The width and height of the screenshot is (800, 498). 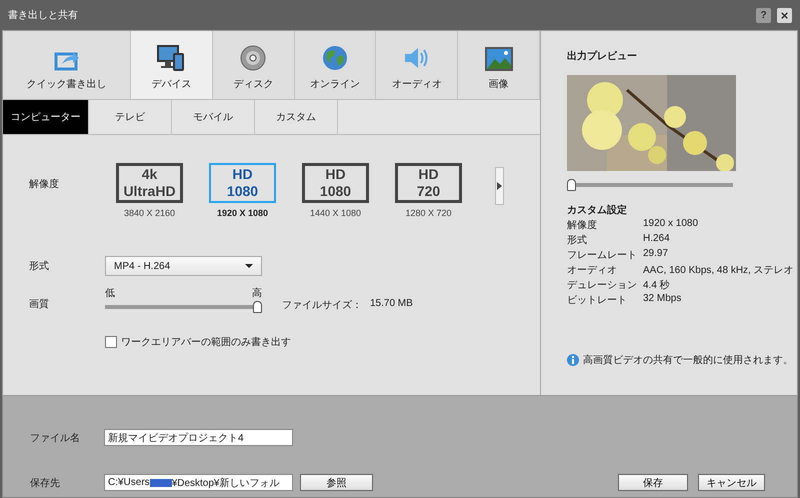 What do you see at coordinates (55, 438) in the screenshot?
I see `field-label: ファイル名` at bounding box center [55, 438].